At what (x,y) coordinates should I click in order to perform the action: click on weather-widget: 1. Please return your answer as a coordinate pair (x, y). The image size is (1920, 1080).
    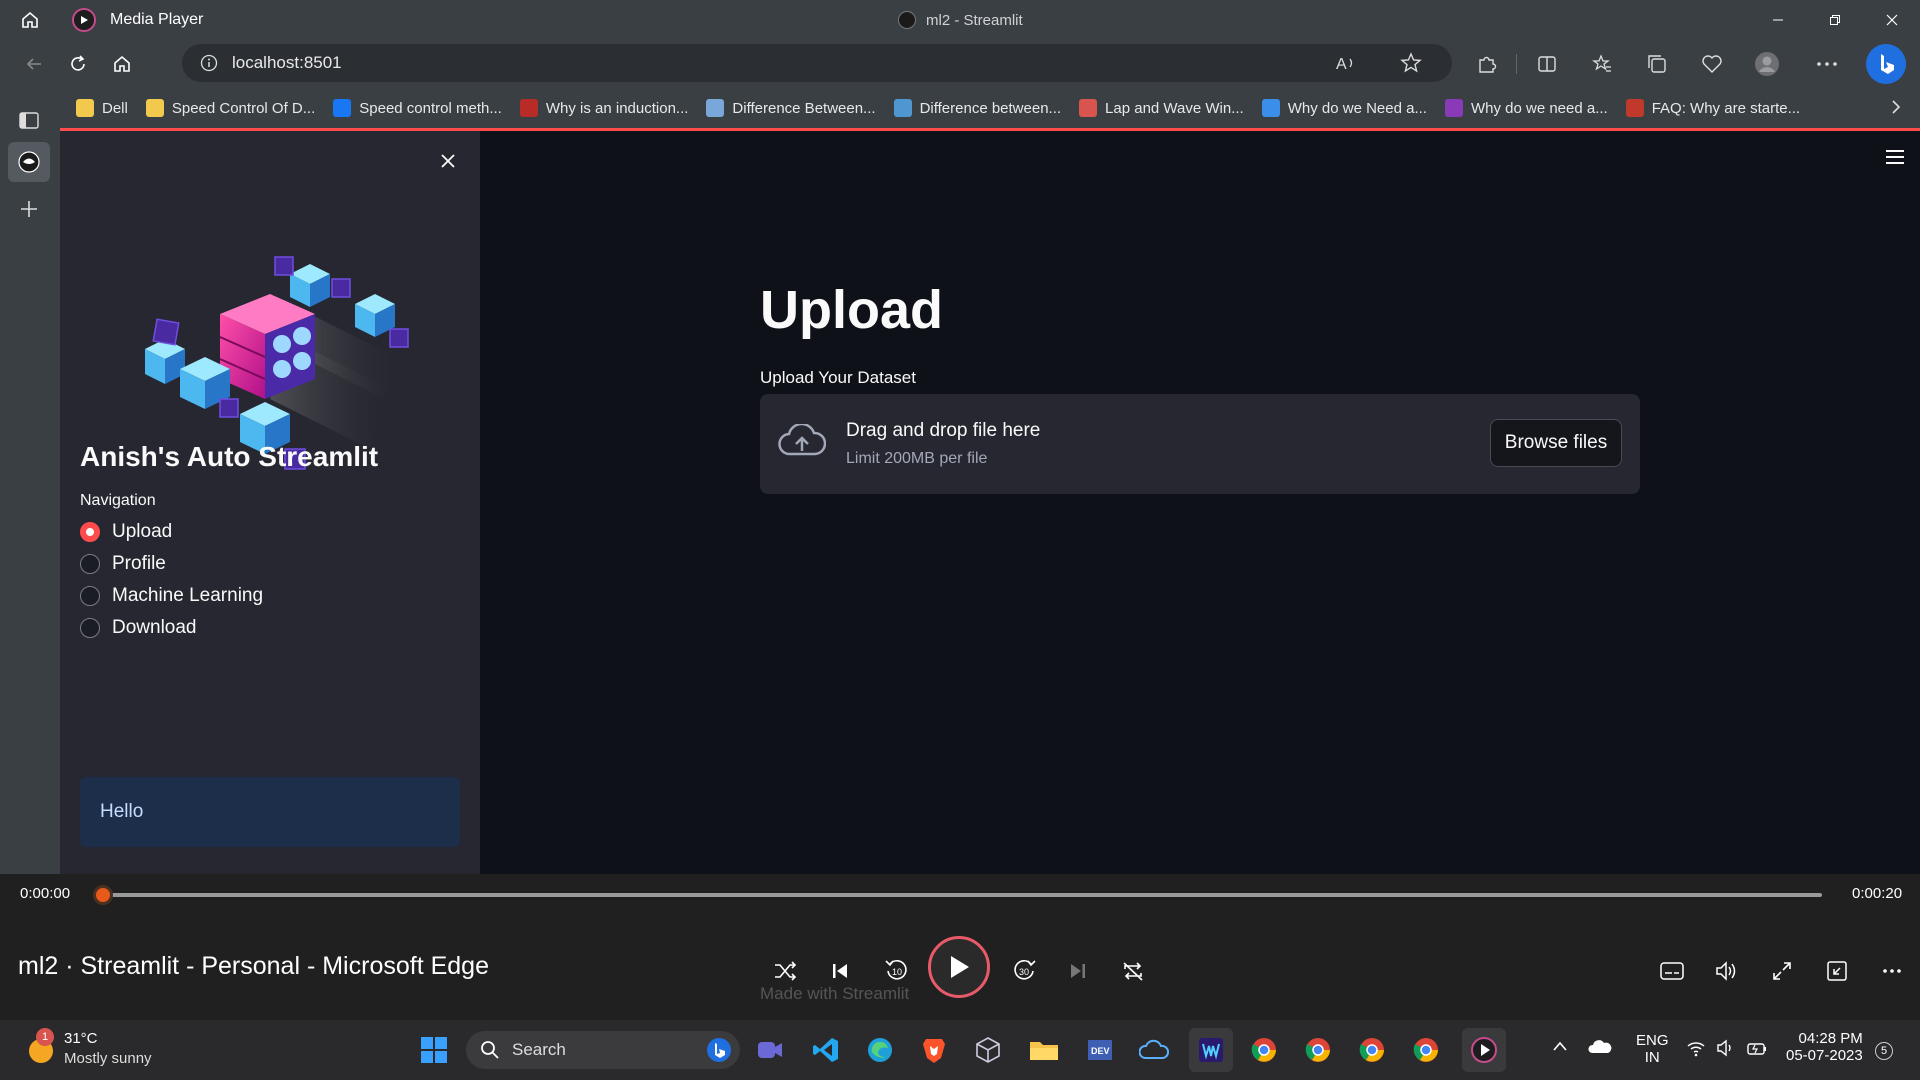
    Looking at the image, I should click on (41, 1047).